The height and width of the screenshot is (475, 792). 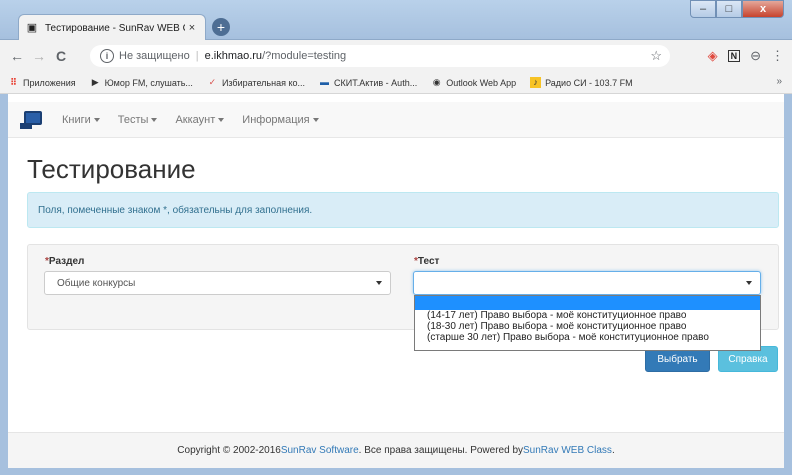 I want to click on bookmarks-more-icon: », so click(x=779, y=81).